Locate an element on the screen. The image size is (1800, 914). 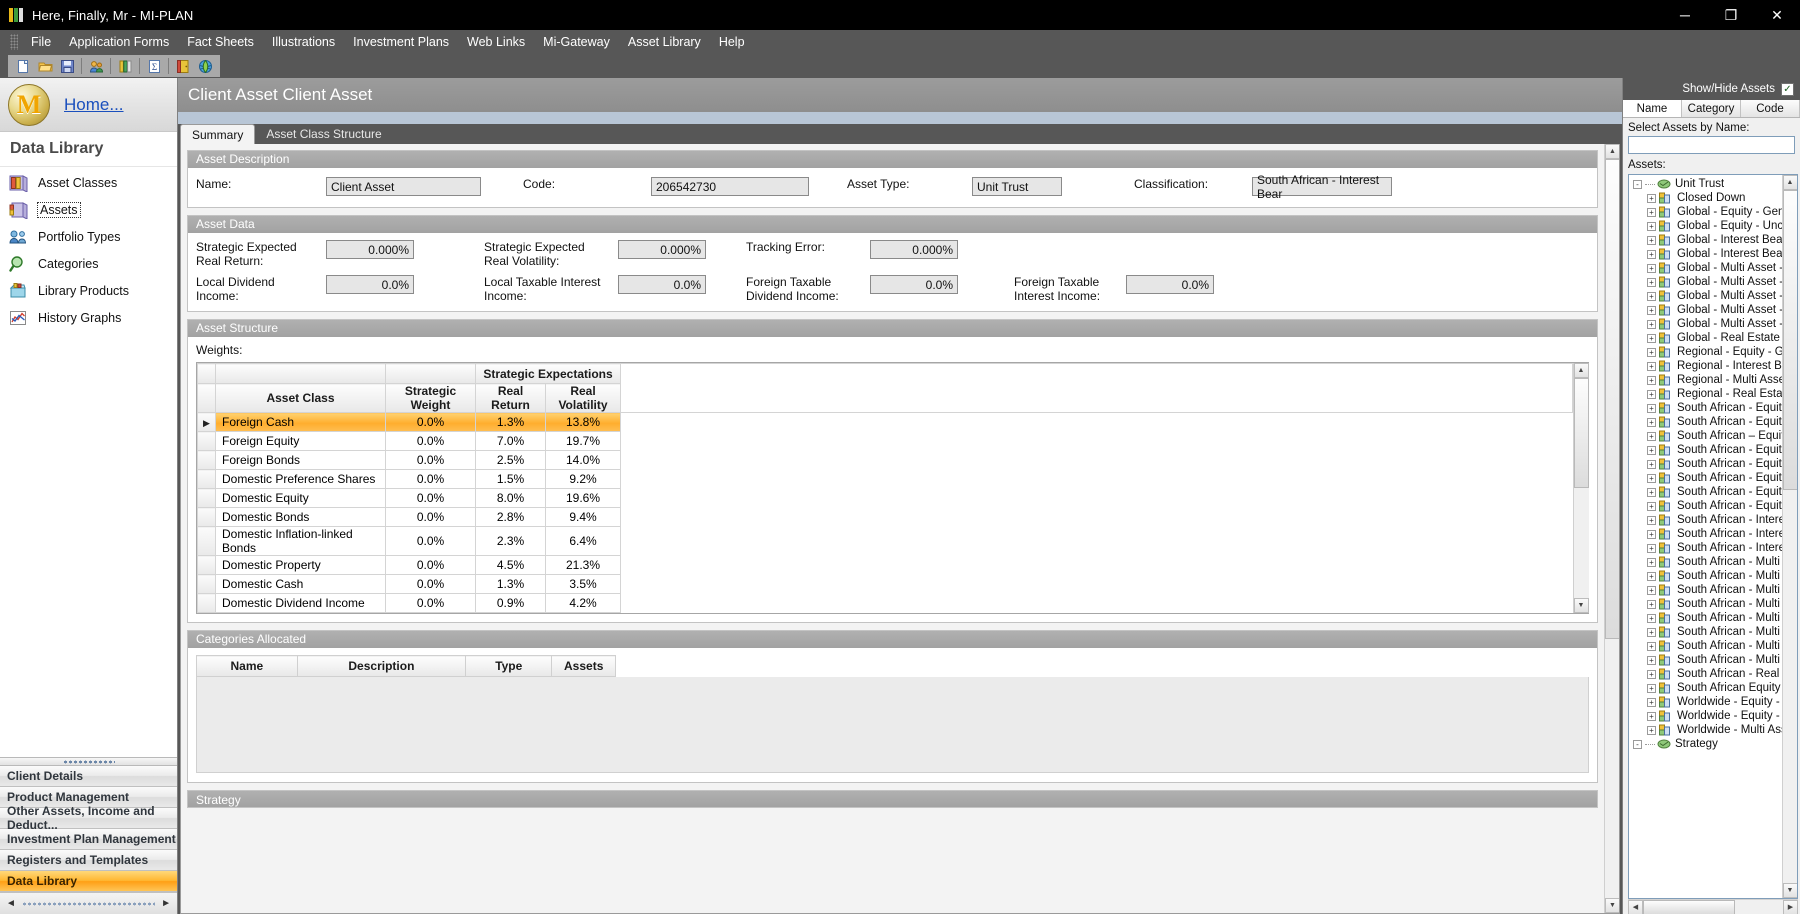
content-vertical-scrollbar: ▲ ▼ is located at coordinates (1611, 528).